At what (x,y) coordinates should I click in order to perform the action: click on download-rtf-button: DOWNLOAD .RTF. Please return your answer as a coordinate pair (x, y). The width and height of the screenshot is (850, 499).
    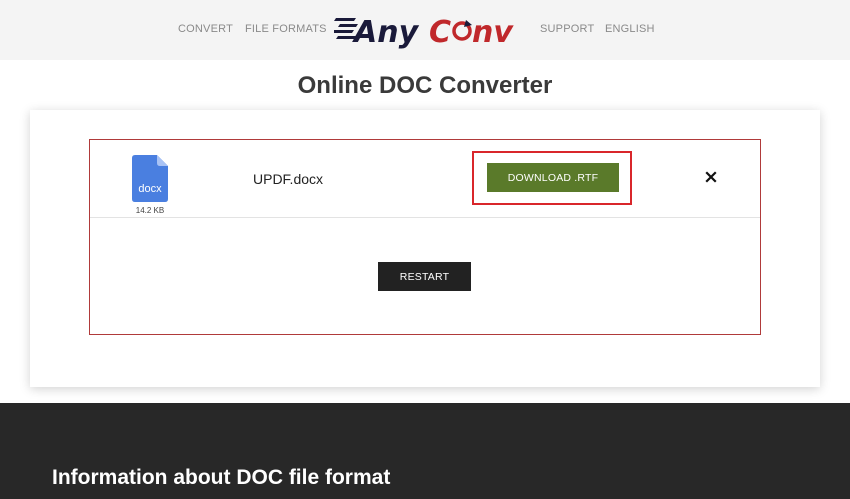
    Looking at the image, I should click on (553, 177).